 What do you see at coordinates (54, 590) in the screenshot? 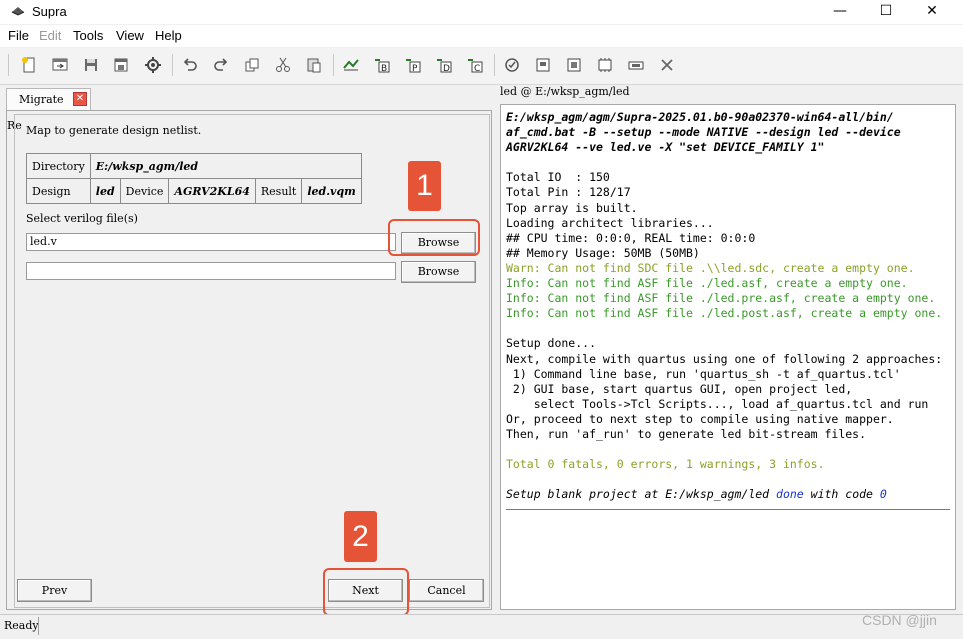
I see `prev-button: Prev` at bounding box center [54, 590].